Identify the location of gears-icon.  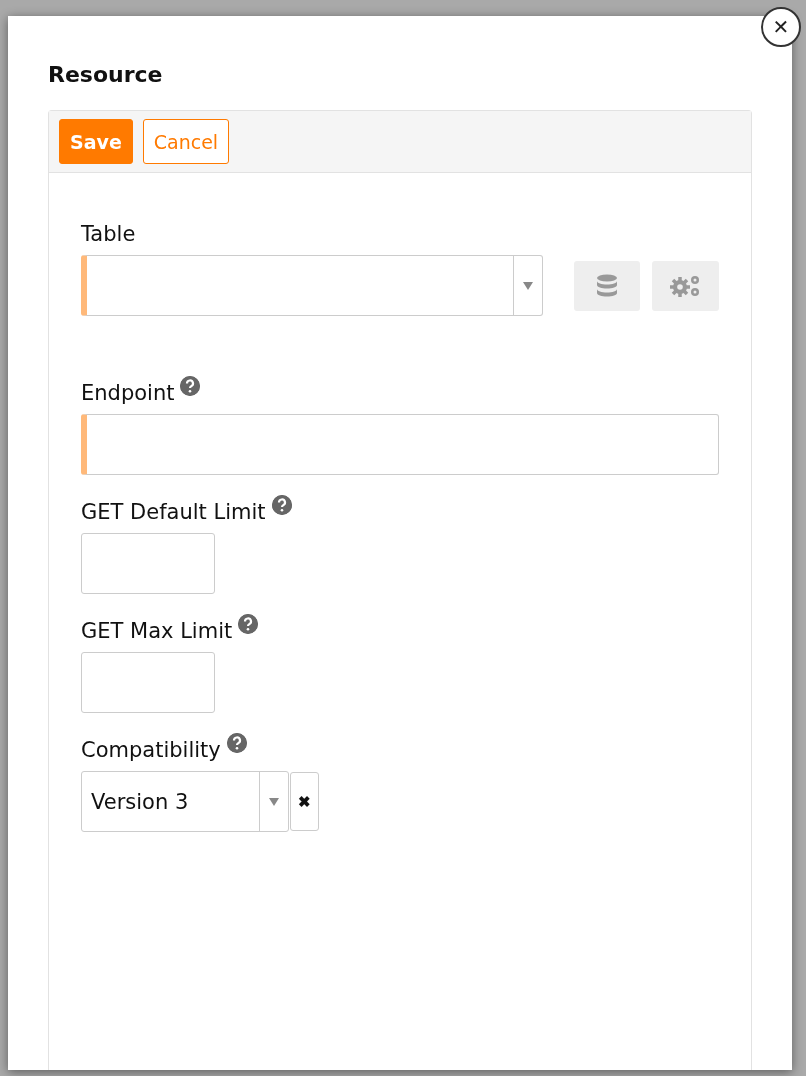
(685, 285).